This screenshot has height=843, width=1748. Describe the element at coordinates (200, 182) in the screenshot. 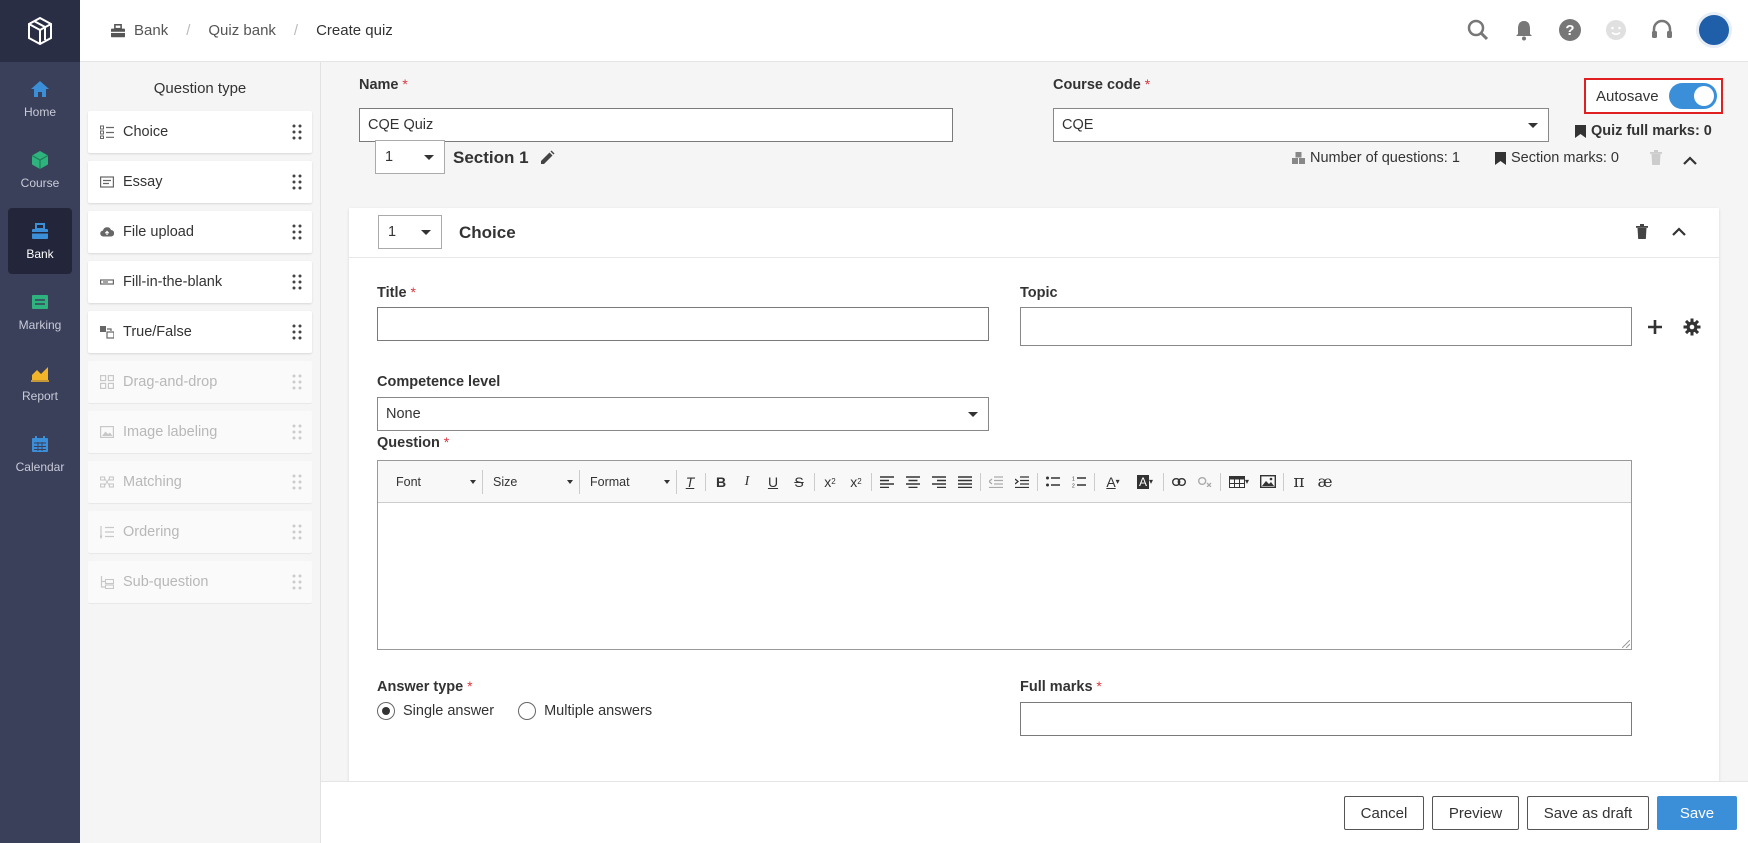

I see `question-type-item: Essay` at that location.